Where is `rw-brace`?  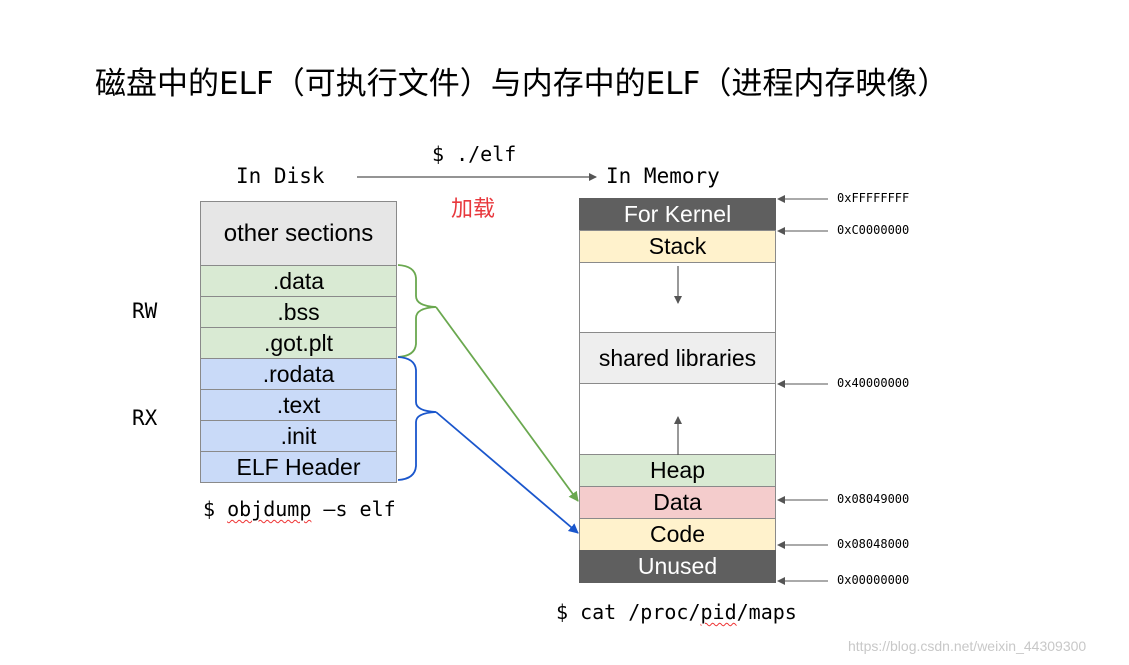 rw-brace is located at coordinates (417, 311).